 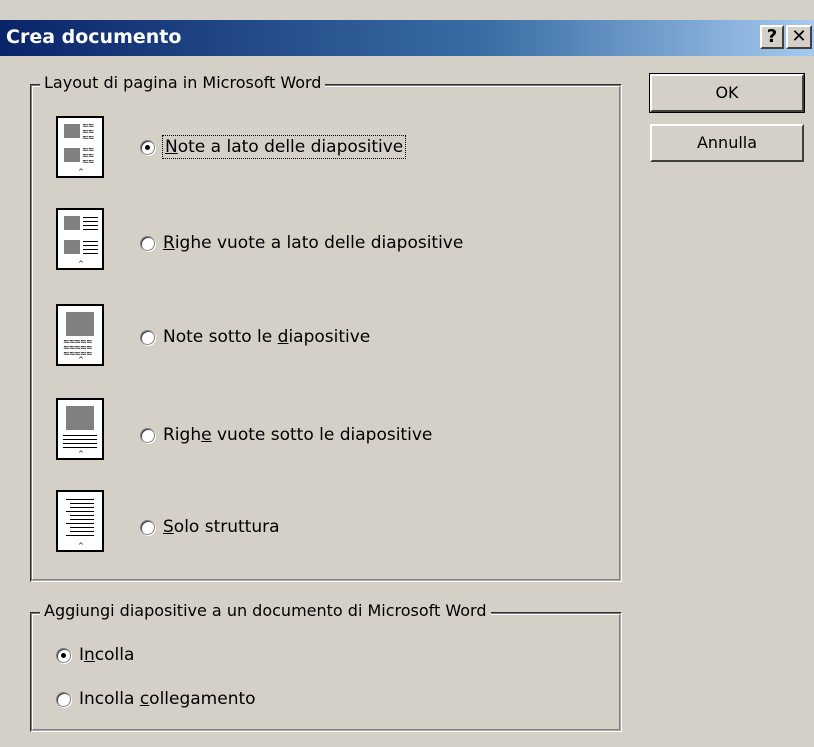 I want to click on radio-notes-beside-slides: Note a lato delle diapositive, so click(x=273, y=147).